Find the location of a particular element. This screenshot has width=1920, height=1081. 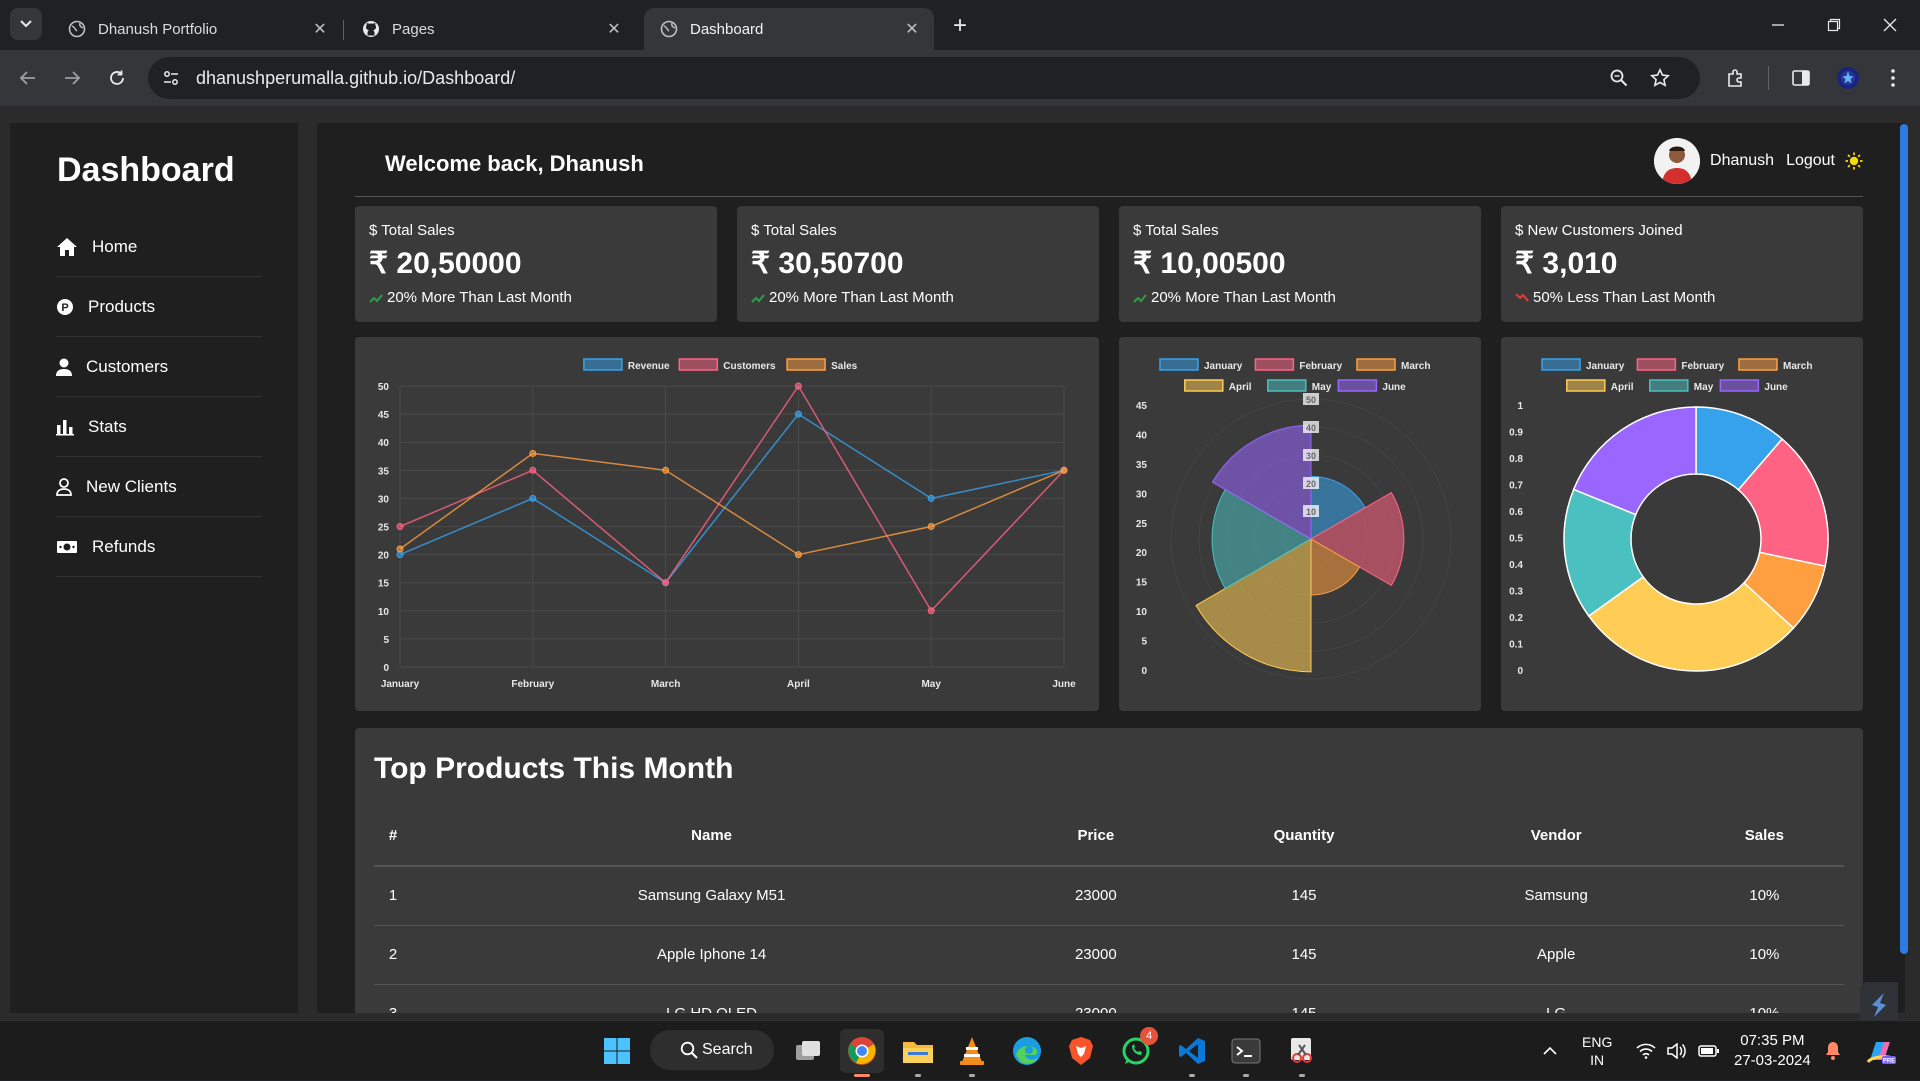

tab-dhanush-portfolio: Dhanush Portfolio ✕ is located at coordinates (197, 29).